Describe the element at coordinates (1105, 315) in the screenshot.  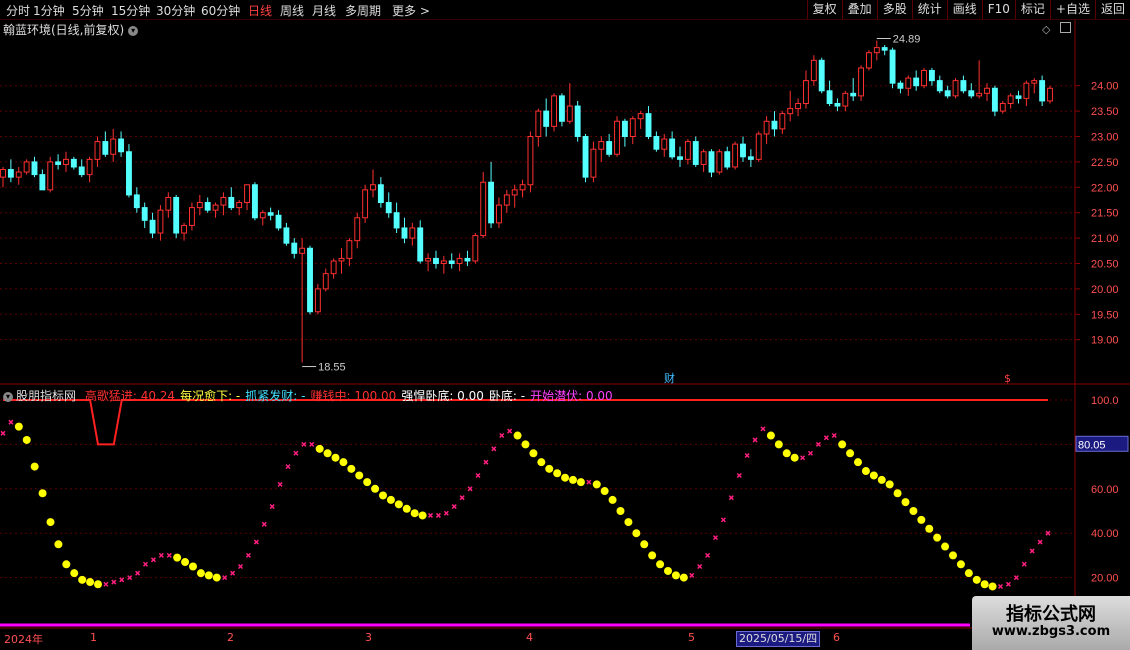
I see `price-tick-label: 19.50` at that location.